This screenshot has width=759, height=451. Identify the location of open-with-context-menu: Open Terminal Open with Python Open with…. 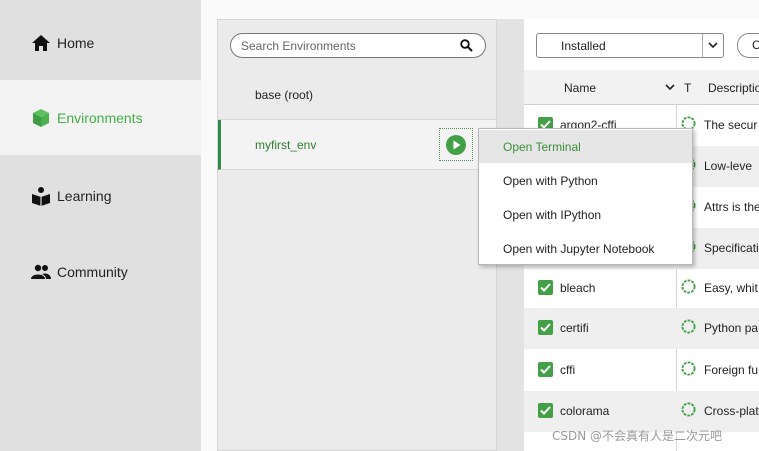
(585, 196).